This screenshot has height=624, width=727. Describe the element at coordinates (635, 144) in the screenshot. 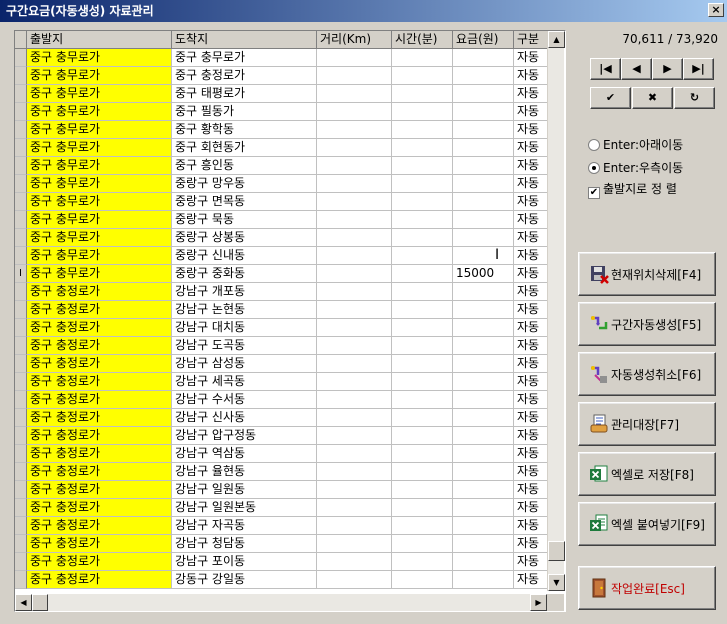

I see `enter-down-radio: Enter:아래이동` at that location.